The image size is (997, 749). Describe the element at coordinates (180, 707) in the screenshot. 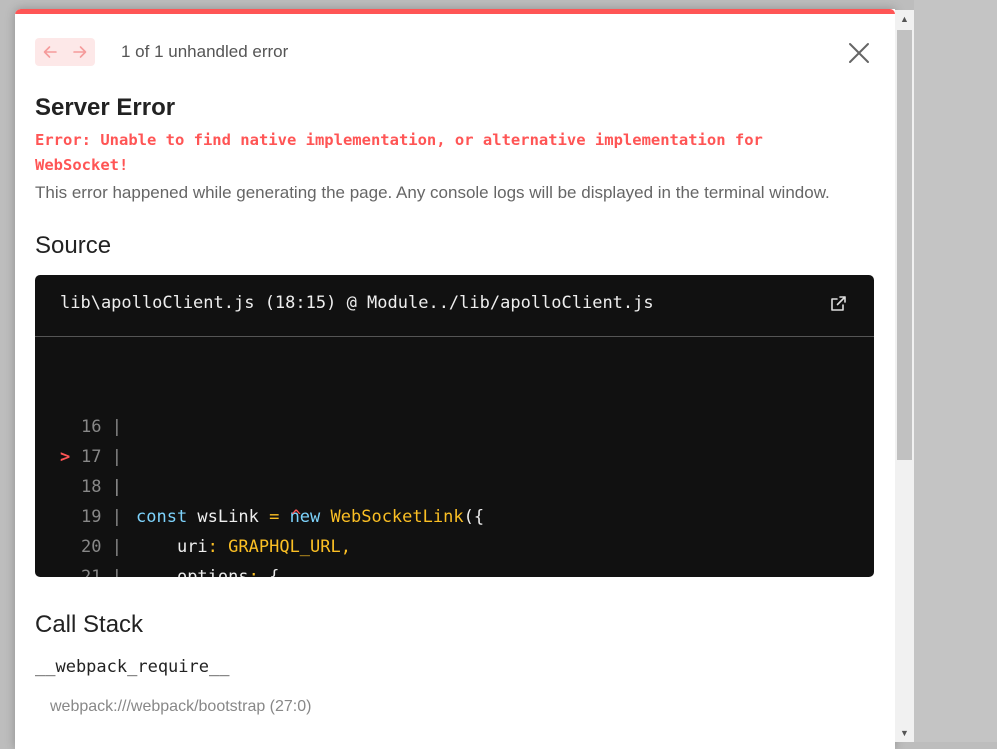

I see `stack-frame-location: webpack:///webpack/bootstrap (27:0)` at that location.